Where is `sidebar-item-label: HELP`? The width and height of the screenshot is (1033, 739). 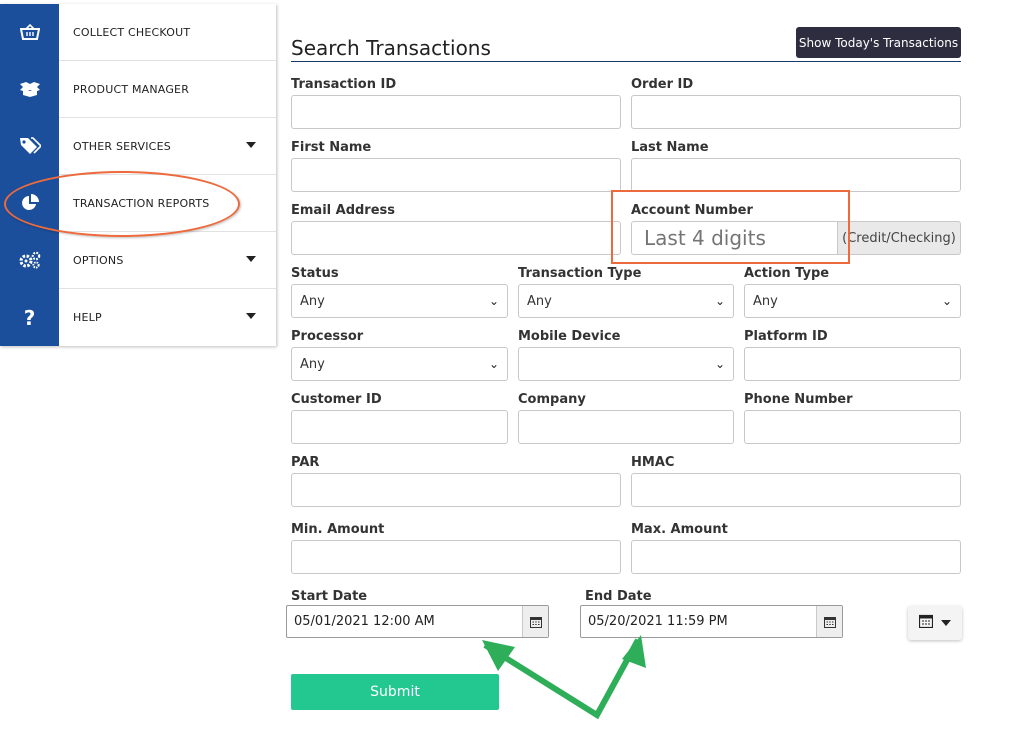 sidebar-item-label: HELP is located at coordinates (87, 317).